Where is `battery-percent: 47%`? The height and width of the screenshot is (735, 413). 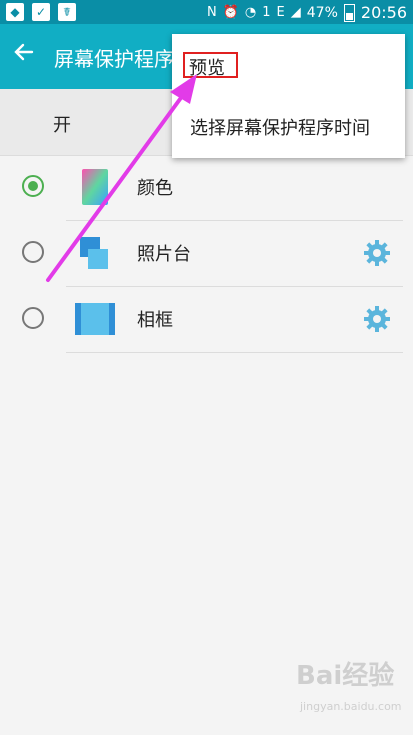 battery-percent: 47% is located at coordinates (322, 12).